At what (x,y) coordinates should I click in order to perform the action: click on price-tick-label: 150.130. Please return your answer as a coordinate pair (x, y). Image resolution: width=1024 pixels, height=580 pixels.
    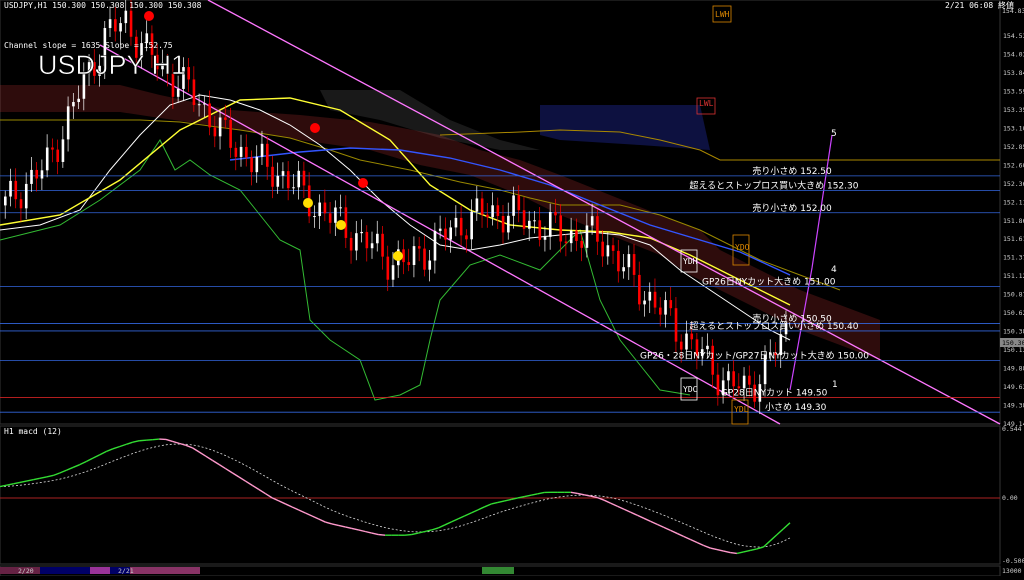
    Looking at the image, I should click on (1013, 350).